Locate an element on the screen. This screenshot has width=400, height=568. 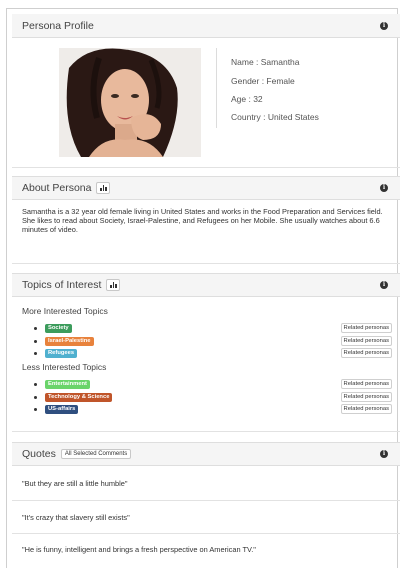
quotes-header: Quotes All Selected Comments i is located at coordinates (206, 454).